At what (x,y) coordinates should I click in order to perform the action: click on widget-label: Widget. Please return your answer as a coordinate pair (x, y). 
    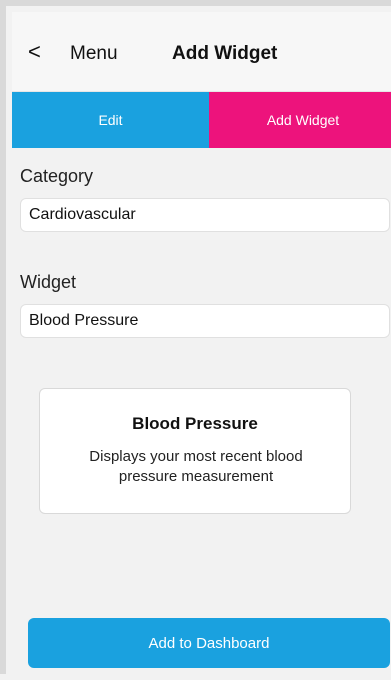
    Looking at the image, I should click on (48, 282).